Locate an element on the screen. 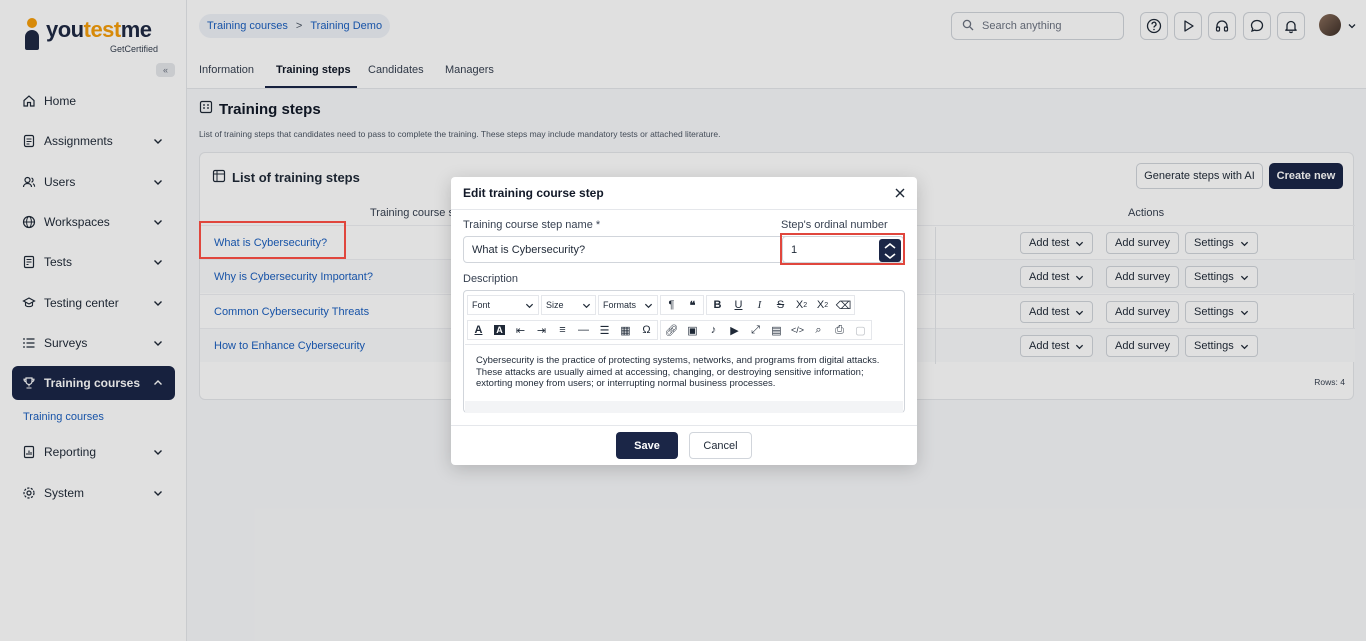 The width and height of the screenshot is (1366, 641). size-select: Size is located at coordinates (568, 305).